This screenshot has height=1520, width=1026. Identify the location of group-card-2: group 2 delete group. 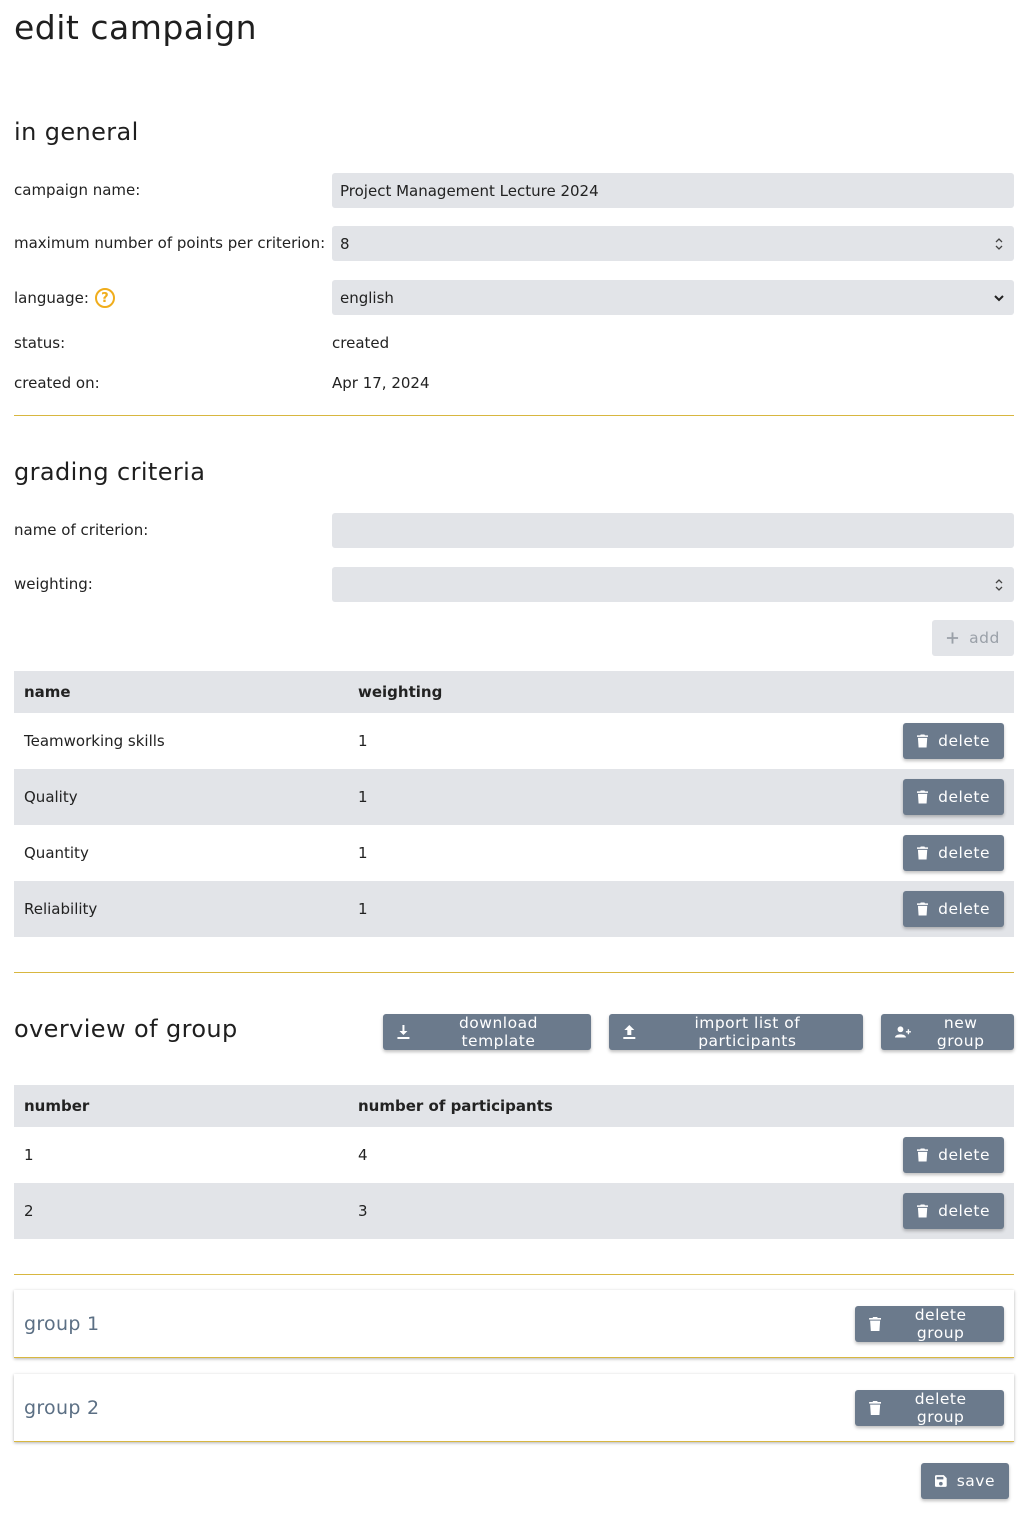
(514, 1408).